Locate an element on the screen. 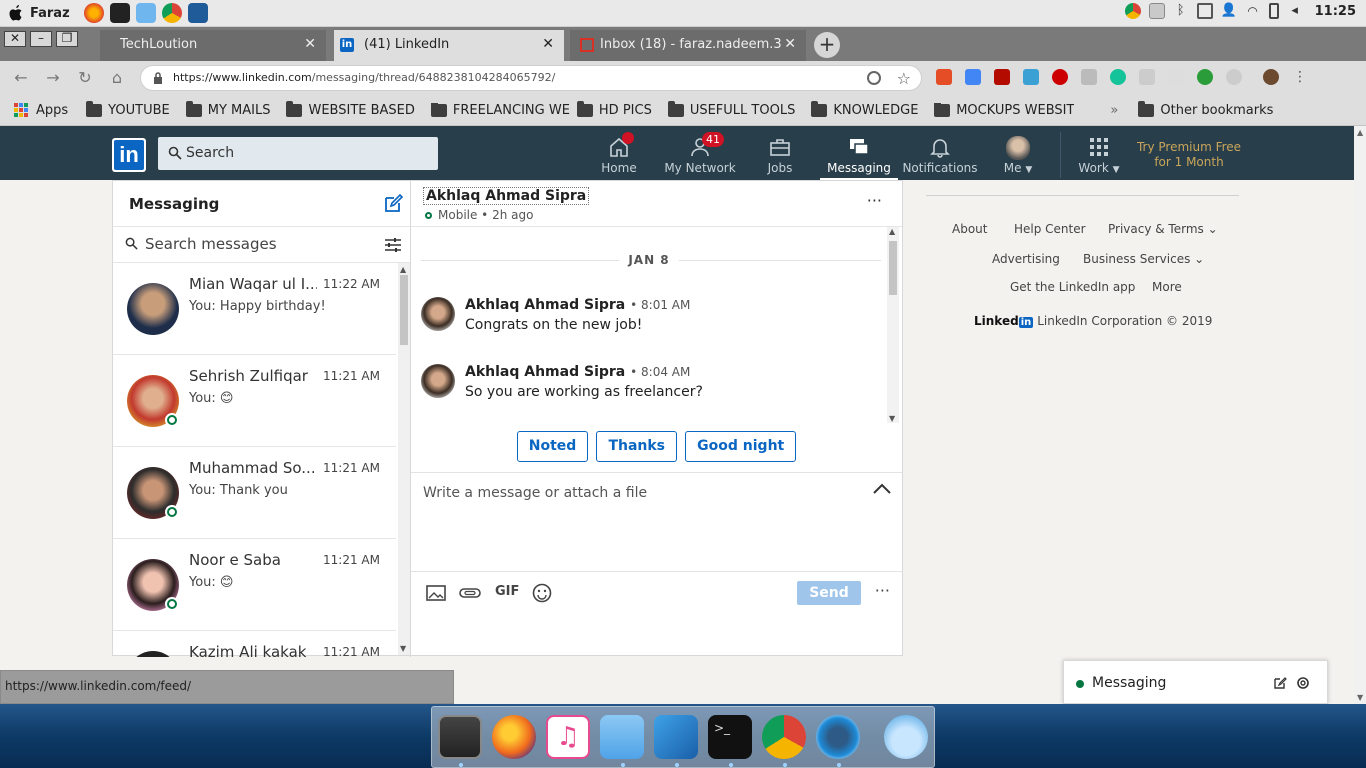 Image resolution: width=1366 pixels, height=768 pixels. message-composer: Write a message or attach a file is located at coordinates (656, 522).